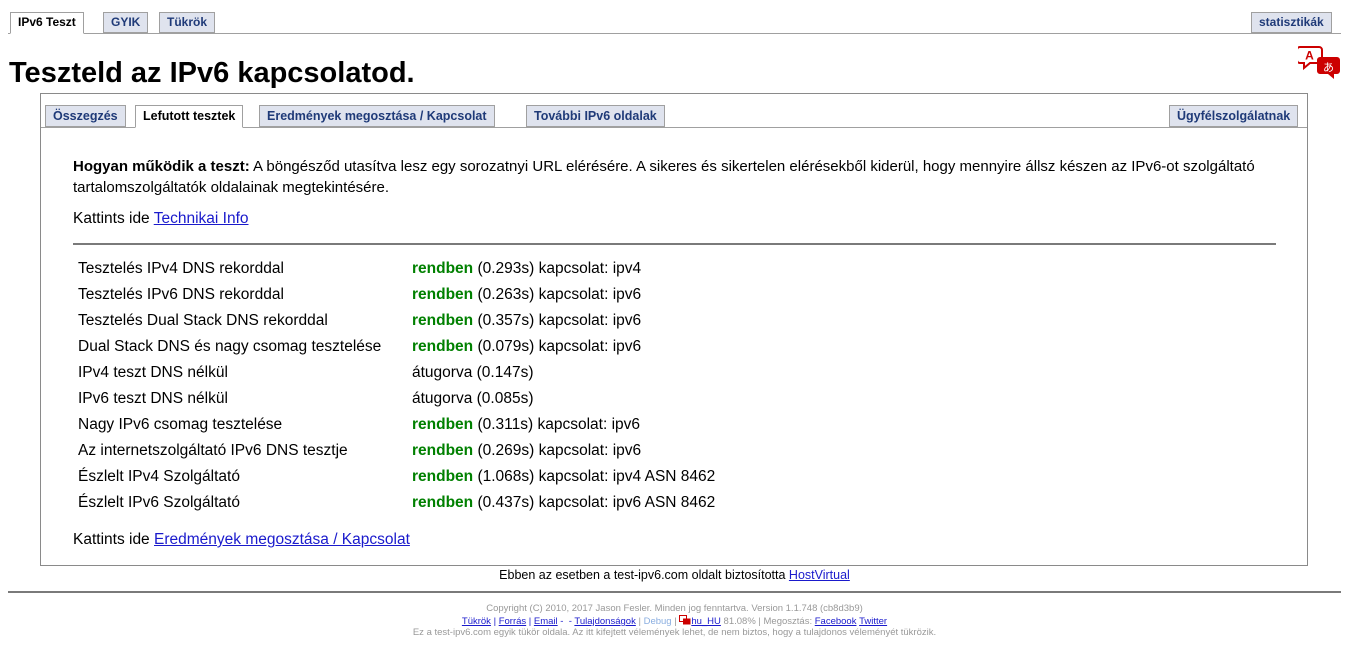 Image resolution: width=1349 pixels, height=649 pixels. What do you see at coordinates (153, 398) in the screenshot?
I see `result-label: IPv6 teszt DNS nélkül` at bounding box center [153, 398].